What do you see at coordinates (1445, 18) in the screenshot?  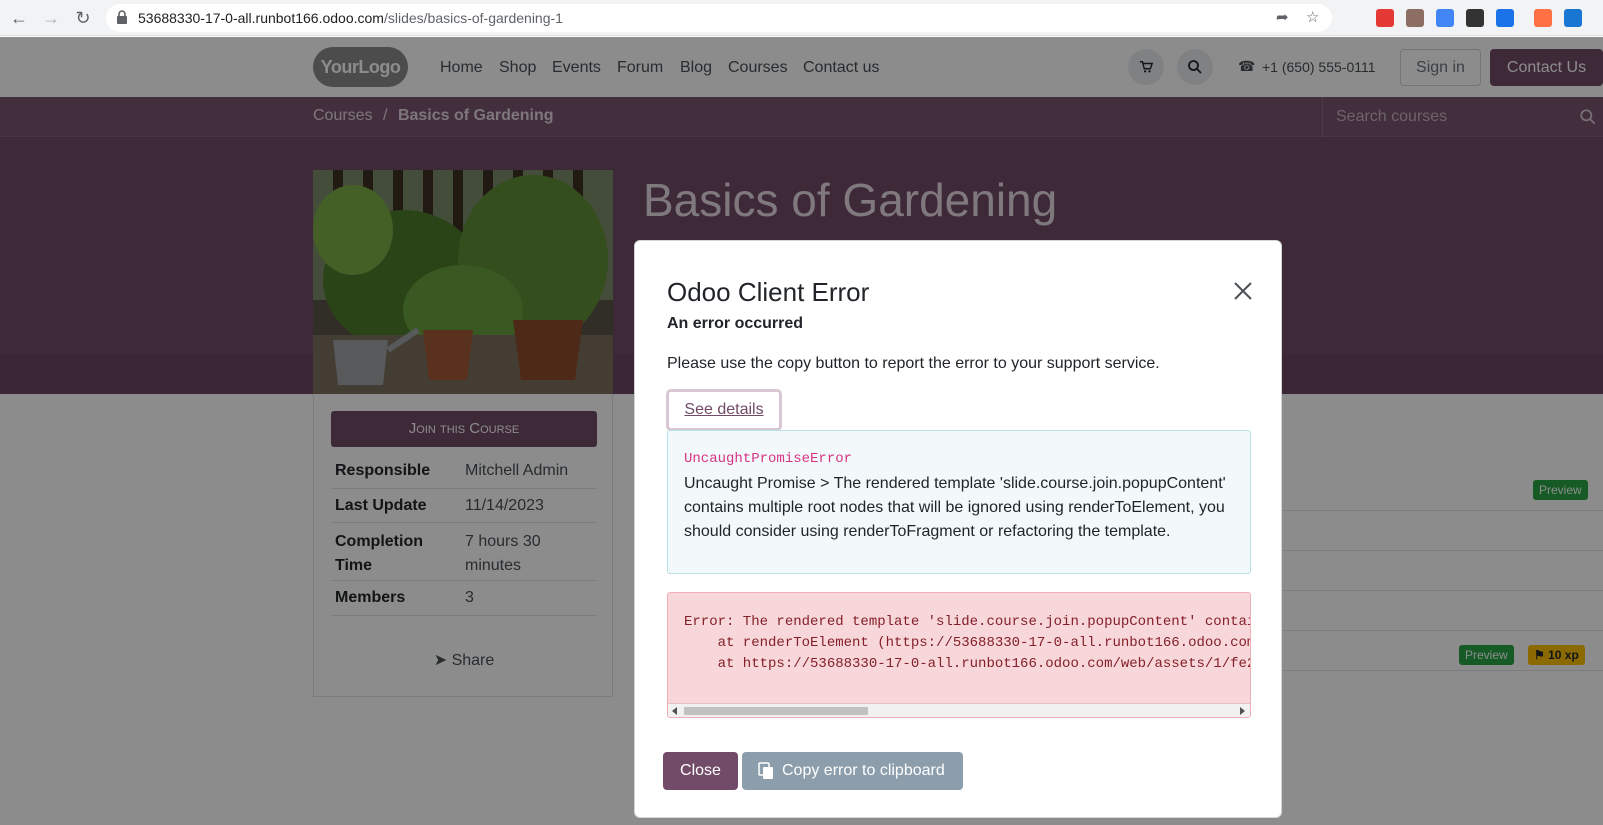 I see `translate-extension-icon` at bounding box center [1445, 18].